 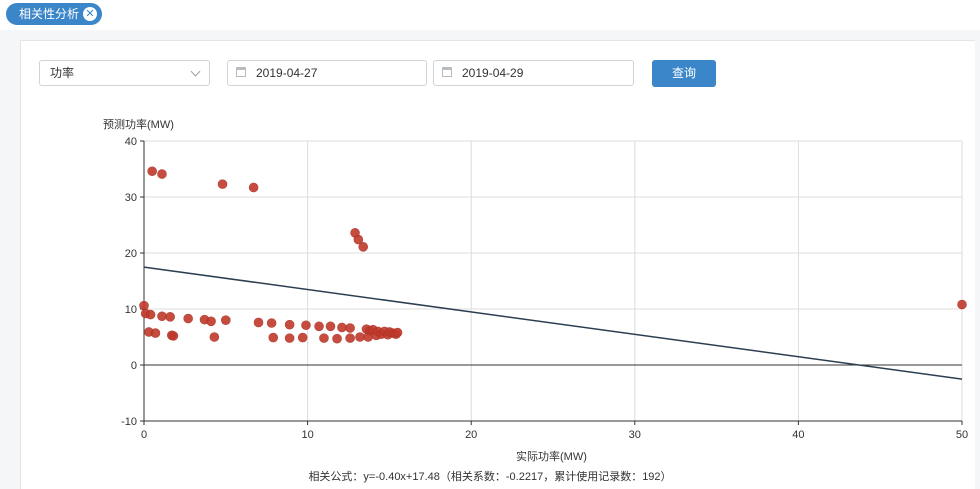 I want to click on y-tick-label: 0, so click(x=134, y=366).